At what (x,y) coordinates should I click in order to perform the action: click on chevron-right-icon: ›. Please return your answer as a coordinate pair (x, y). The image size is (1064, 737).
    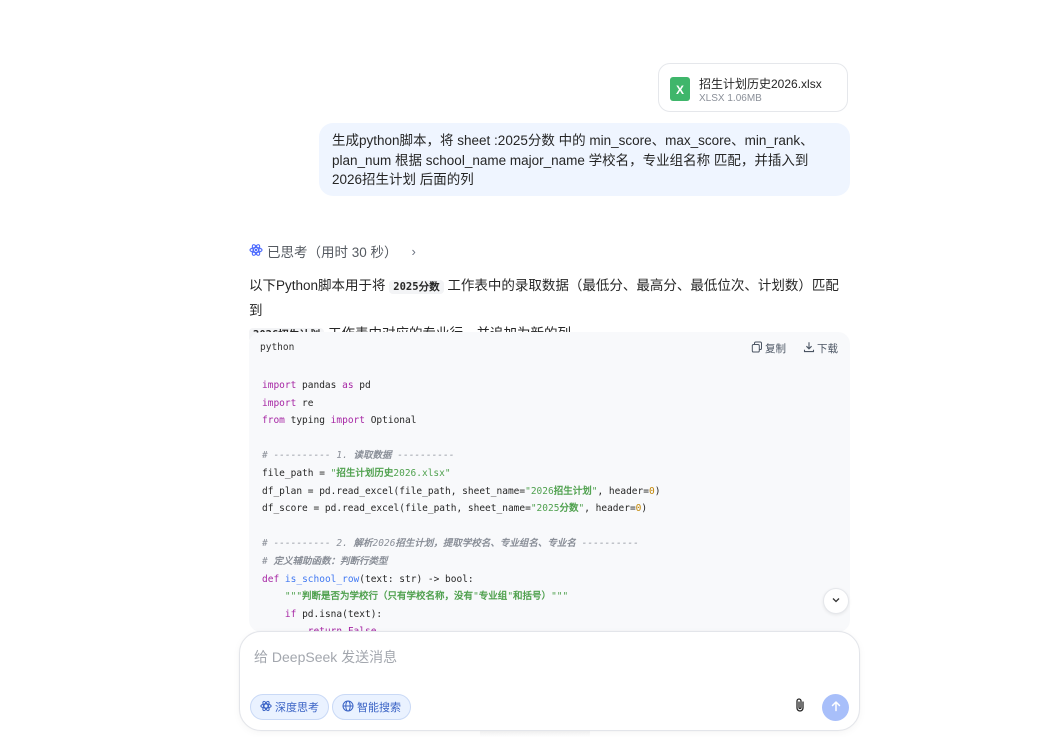
    Looking at the image, I should click on (413, 251).